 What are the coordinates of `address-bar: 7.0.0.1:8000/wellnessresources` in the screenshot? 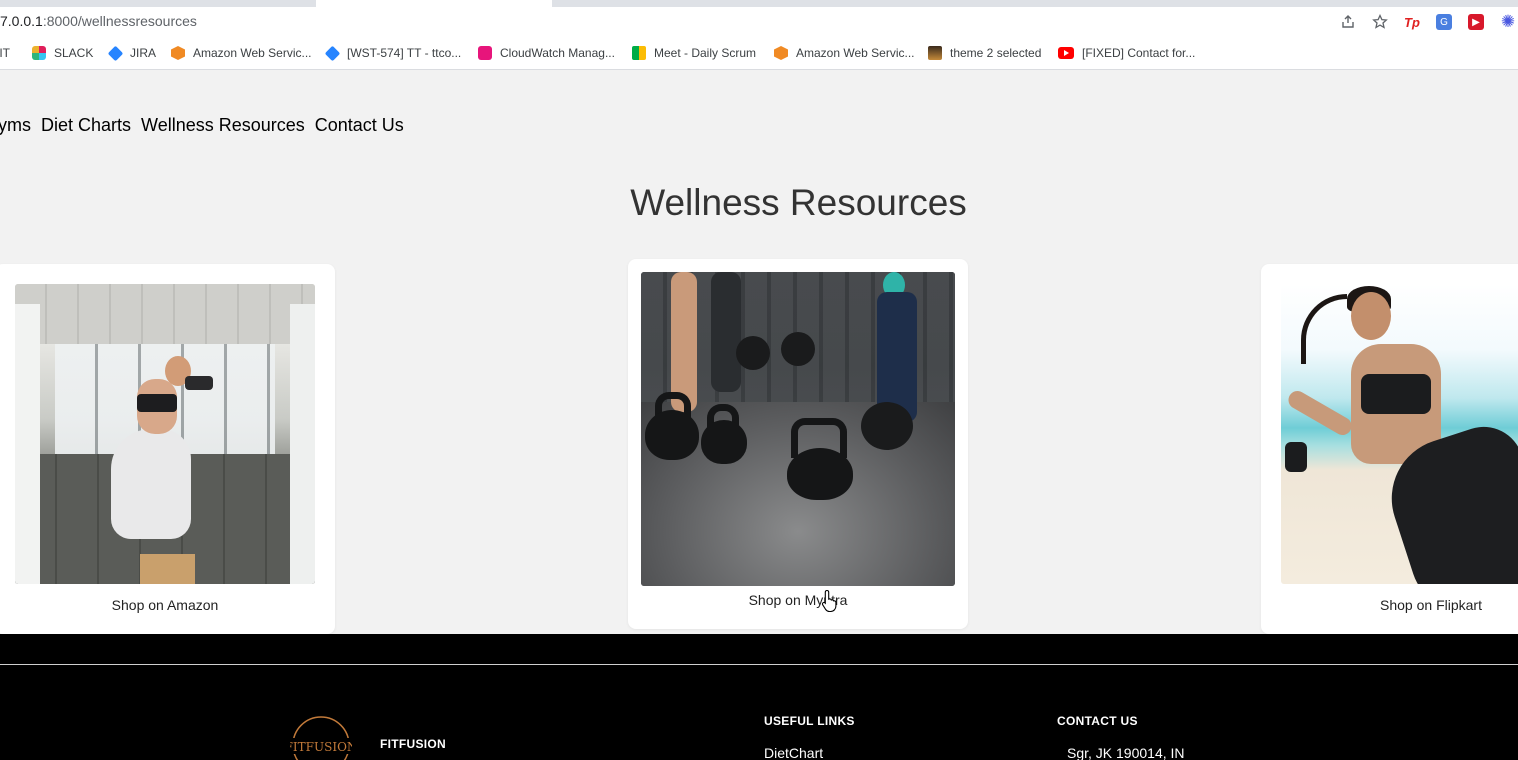 It's located at (98, 21).